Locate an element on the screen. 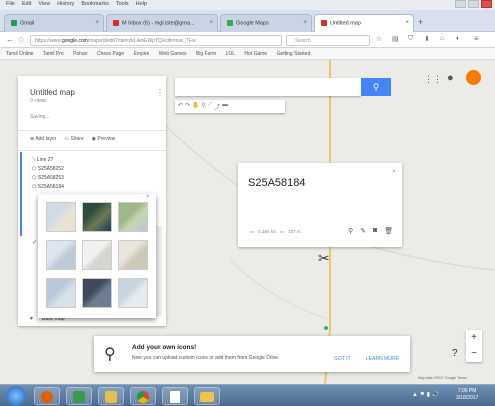  basemap-light-landmass-thumb is located at coordinates (61, 293).